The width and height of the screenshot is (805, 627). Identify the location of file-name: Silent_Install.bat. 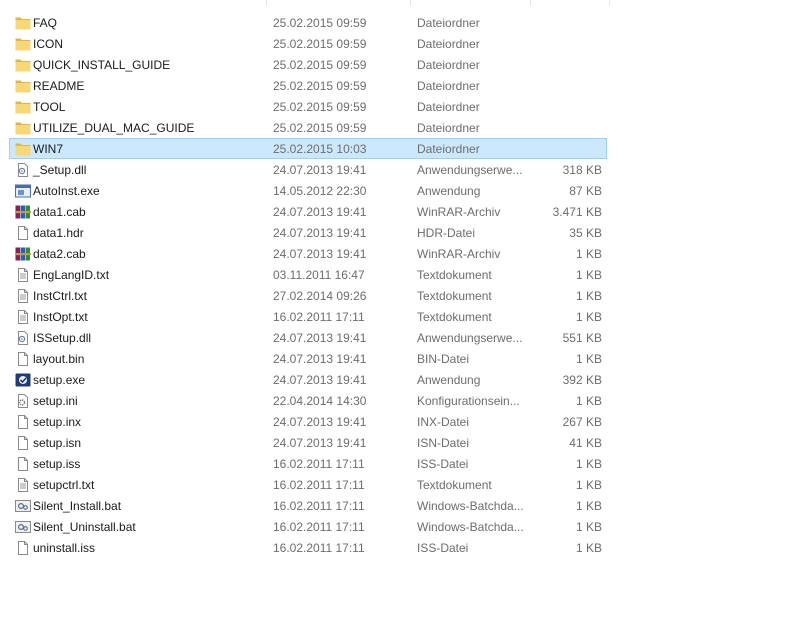
(77, 506).